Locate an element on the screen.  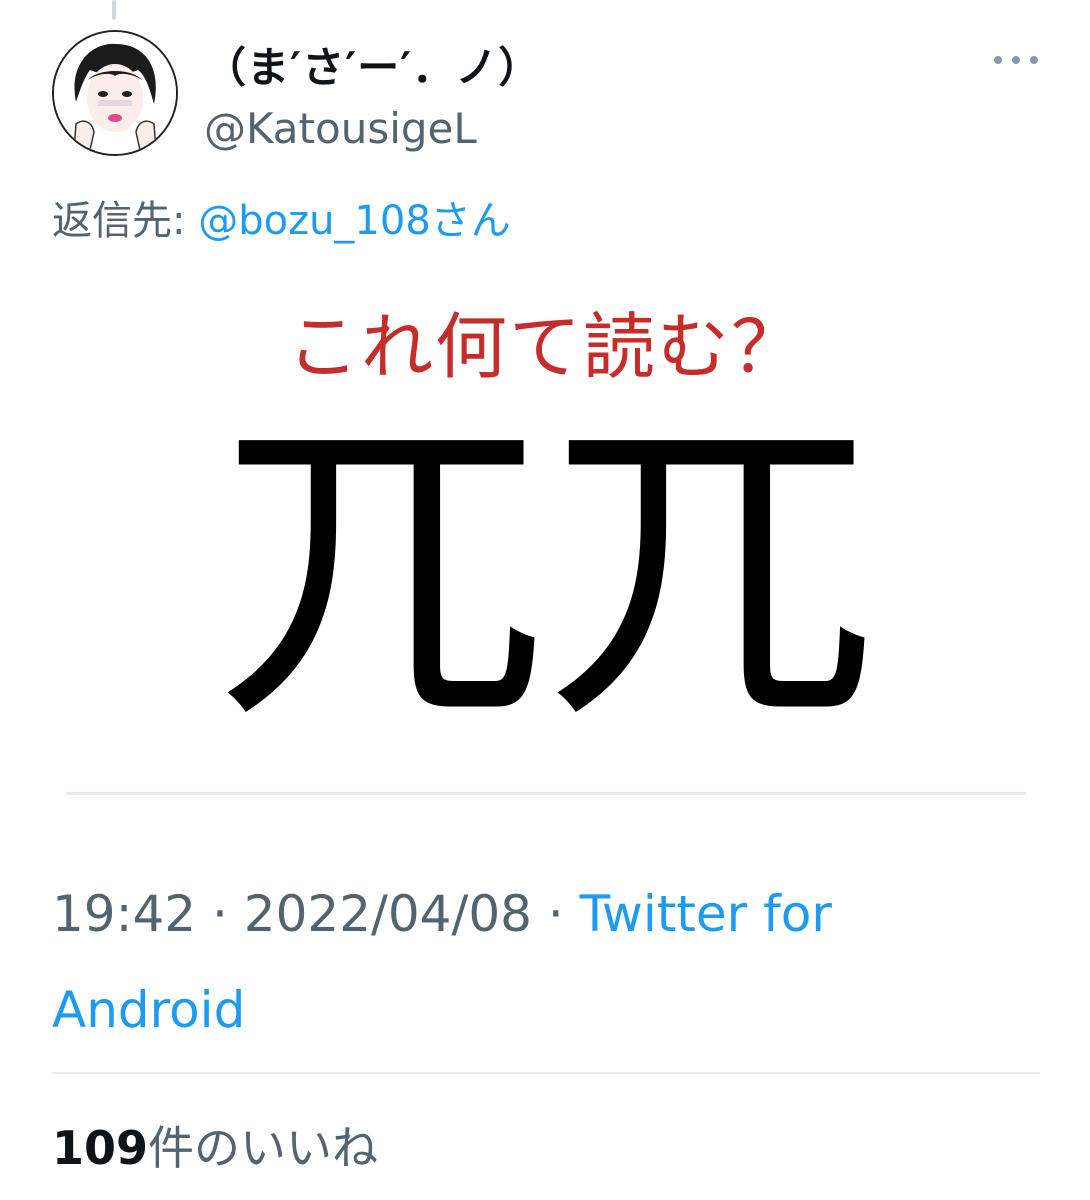
more-options-button is located at coordinates (1016, 60).